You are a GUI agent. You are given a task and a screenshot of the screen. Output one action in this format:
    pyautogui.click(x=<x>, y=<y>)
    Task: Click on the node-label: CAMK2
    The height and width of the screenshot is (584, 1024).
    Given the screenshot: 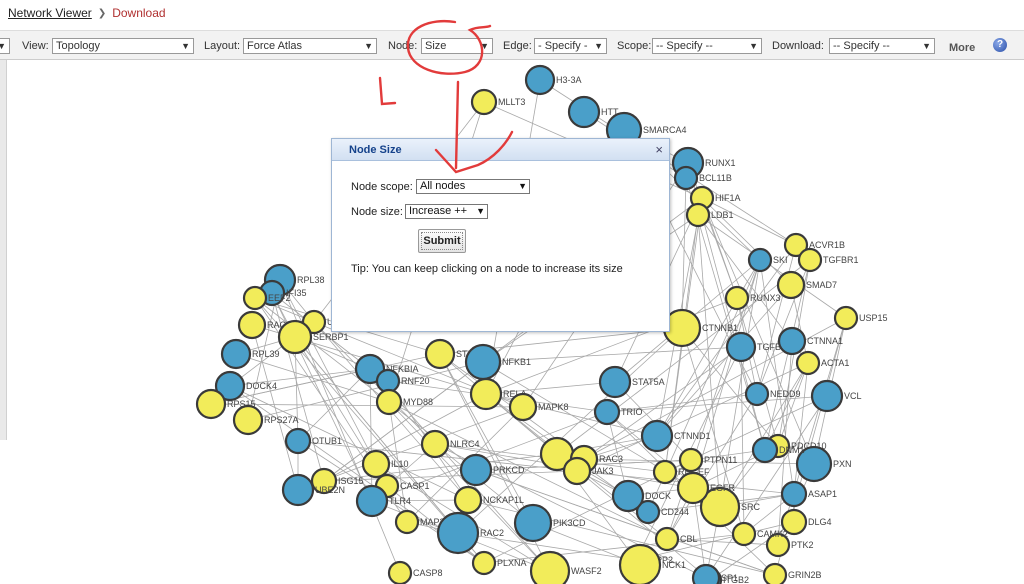 What is the action you would take?
    pyautogui.click(x=772, y=534)
    